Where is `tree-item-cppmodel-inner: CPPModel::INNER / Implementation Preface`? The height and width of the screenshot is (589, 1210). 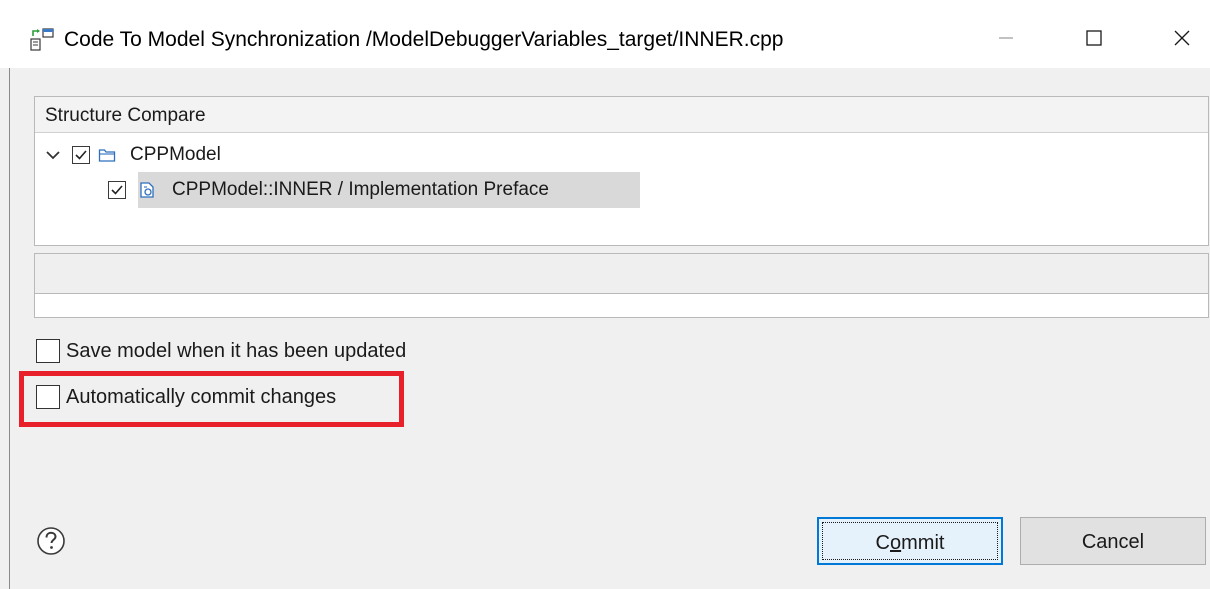
tree-item-cppmodel-inner: CPPModel::INNER / Implementation Preface is located at coordinates (328, 190).